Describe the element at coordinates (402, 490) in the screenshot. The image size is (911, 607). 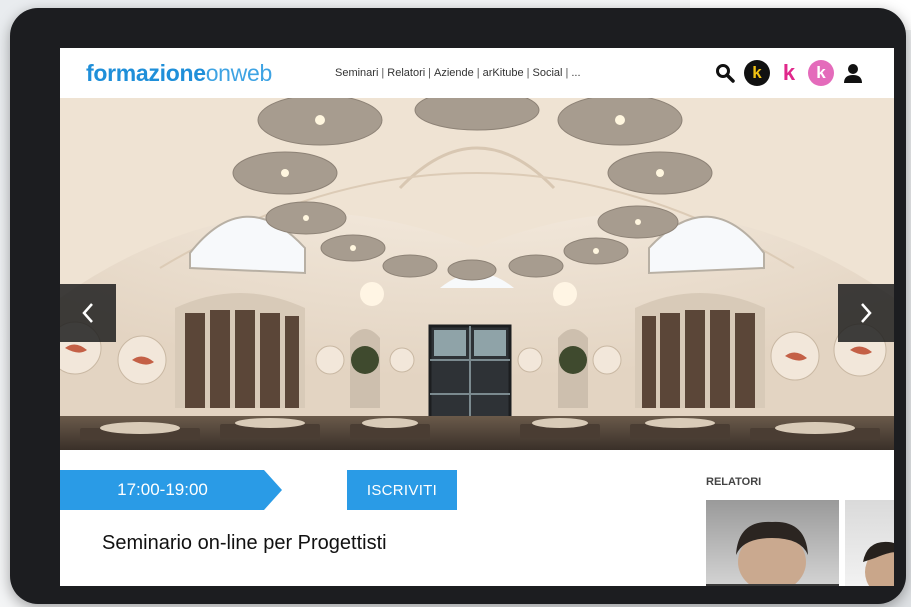
I see `register-button: ISCRIVITI` at that location.